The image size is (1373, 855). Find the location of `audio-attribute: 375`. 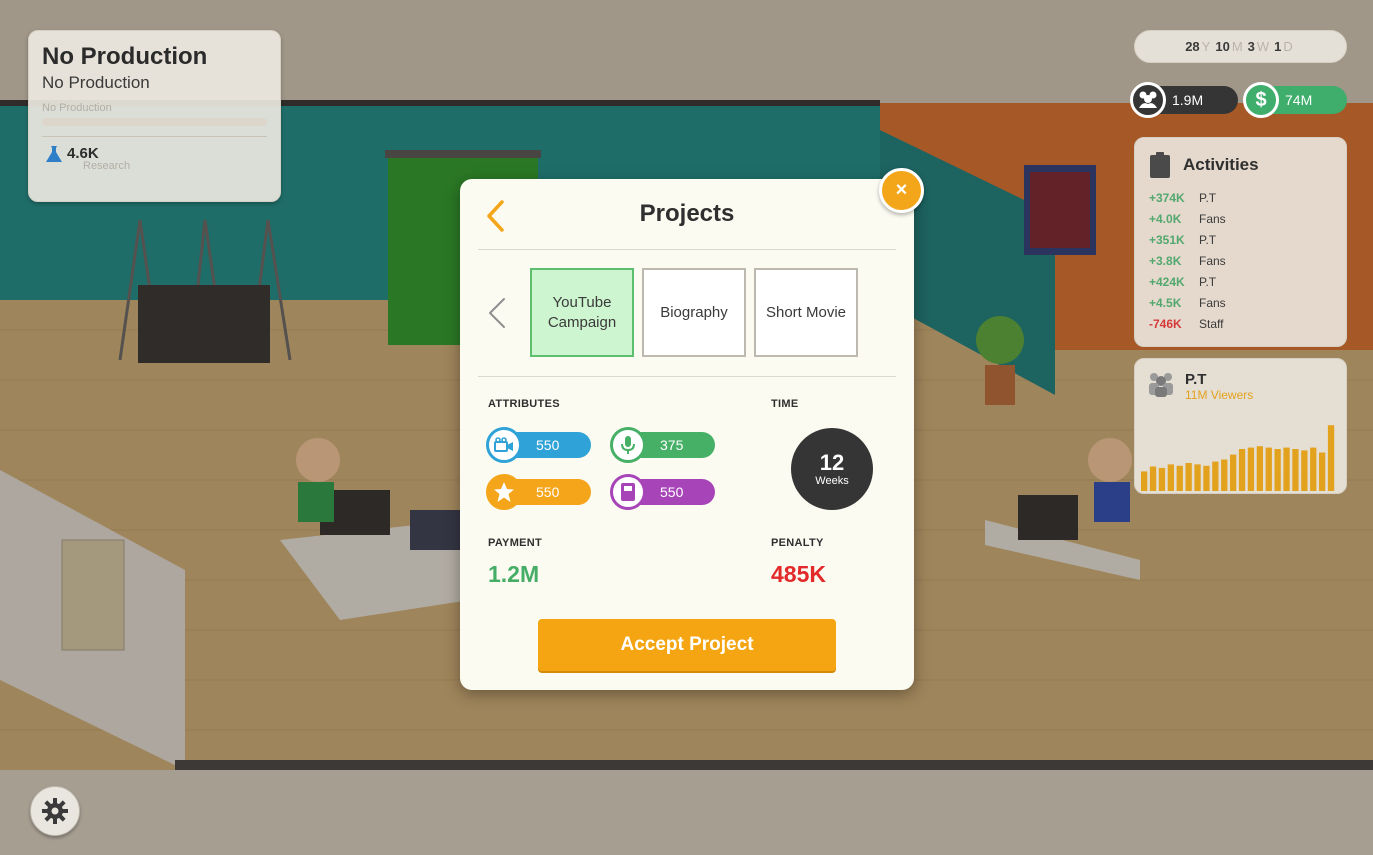

audio-attribute: 375 is located at coordinates (662, 445).